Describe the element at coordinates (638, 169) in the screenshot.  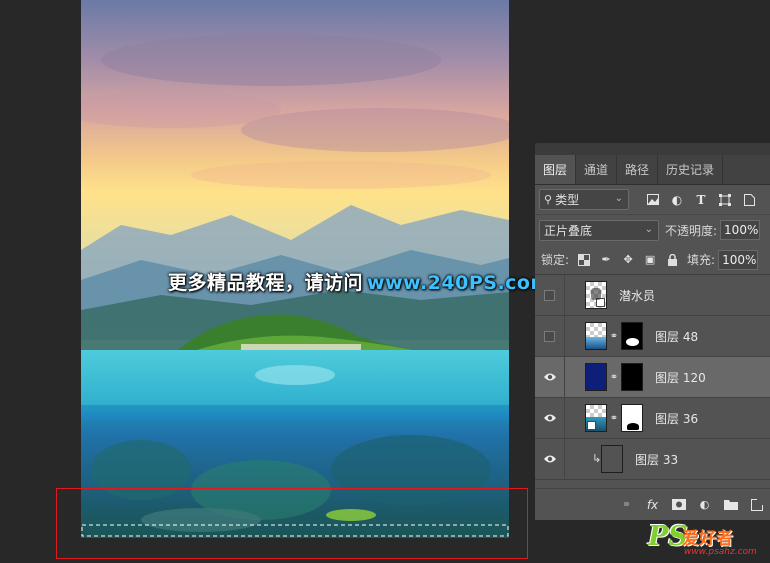
I see `tab-2: 路径` at that location.